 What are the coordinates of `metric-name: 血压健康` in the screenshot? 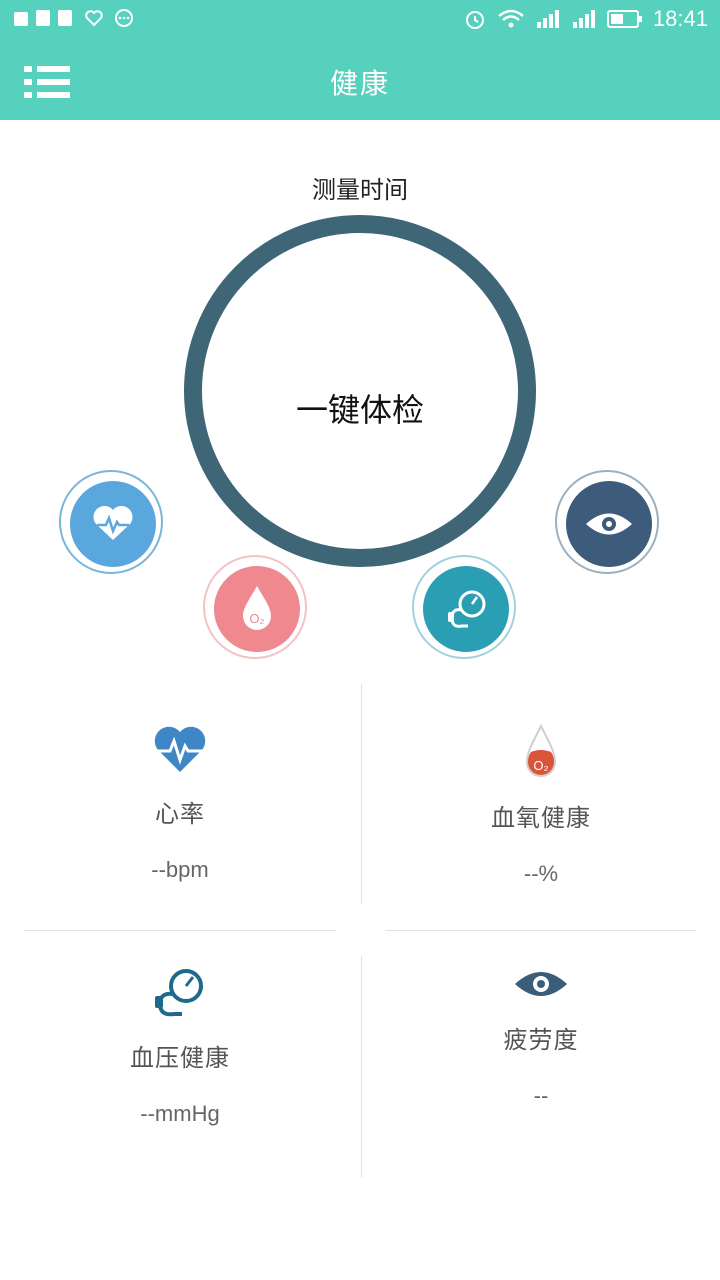 It's located at (180, 1058).